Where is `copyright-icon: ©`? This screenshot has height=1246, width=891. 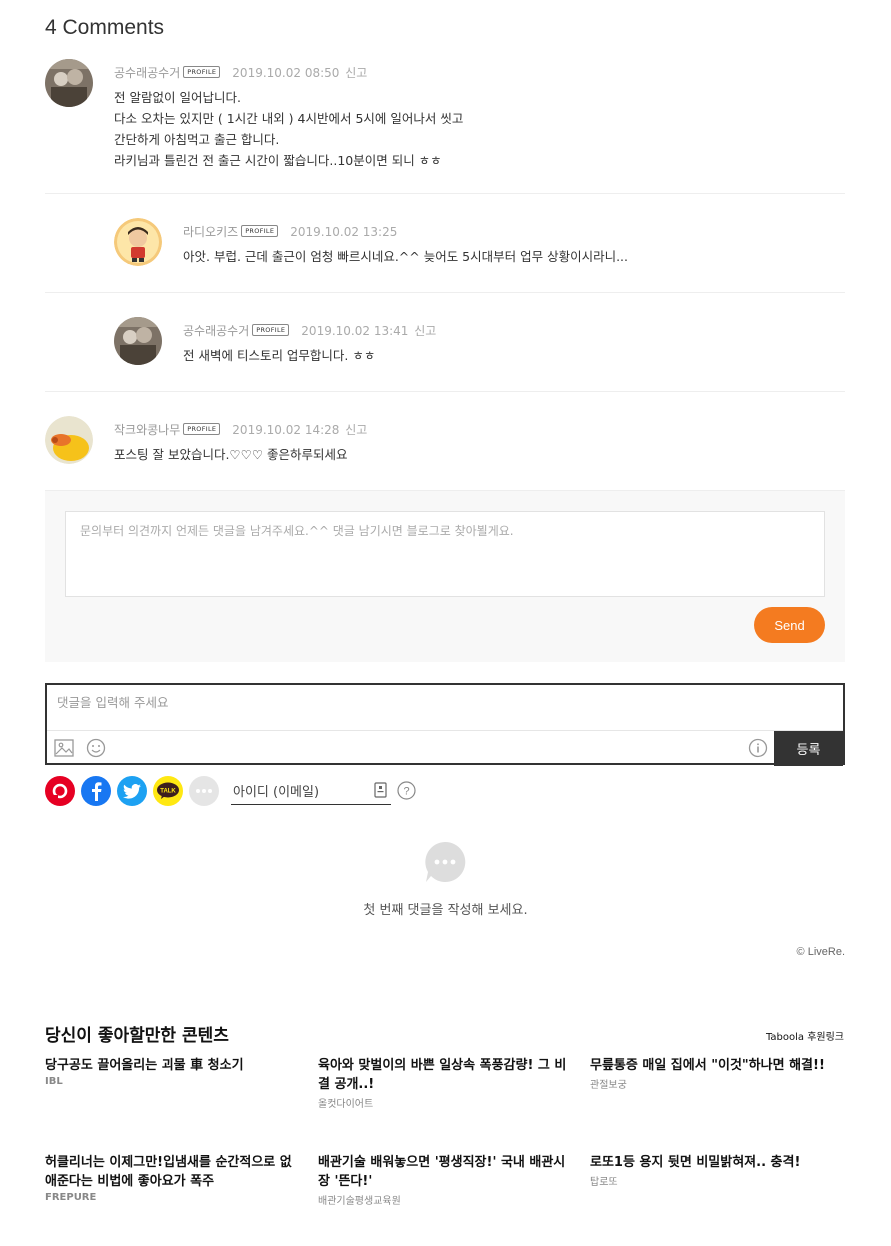
copyright-icon: © is located at coordinates (800, 952).